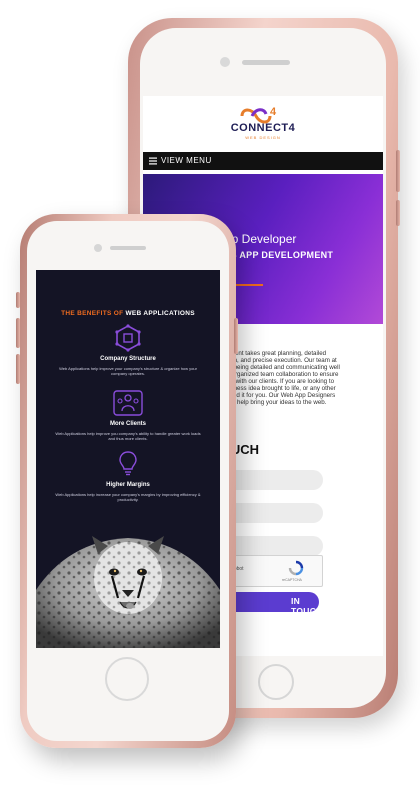 This screenshot has height=788, width=420. I want to click on view-menu-label: VIEW MENU, so click(186, 160).